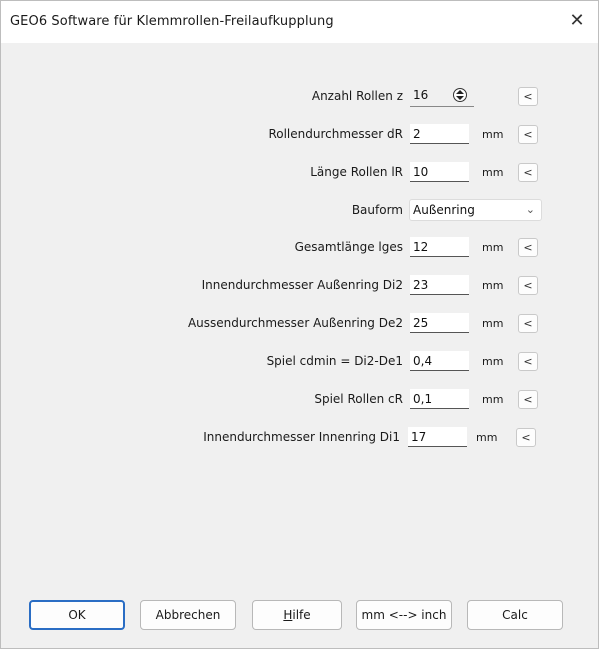 This screenshot has width=599, height=649. I want to click on spiel-cdmin-input, so click(439, 361).